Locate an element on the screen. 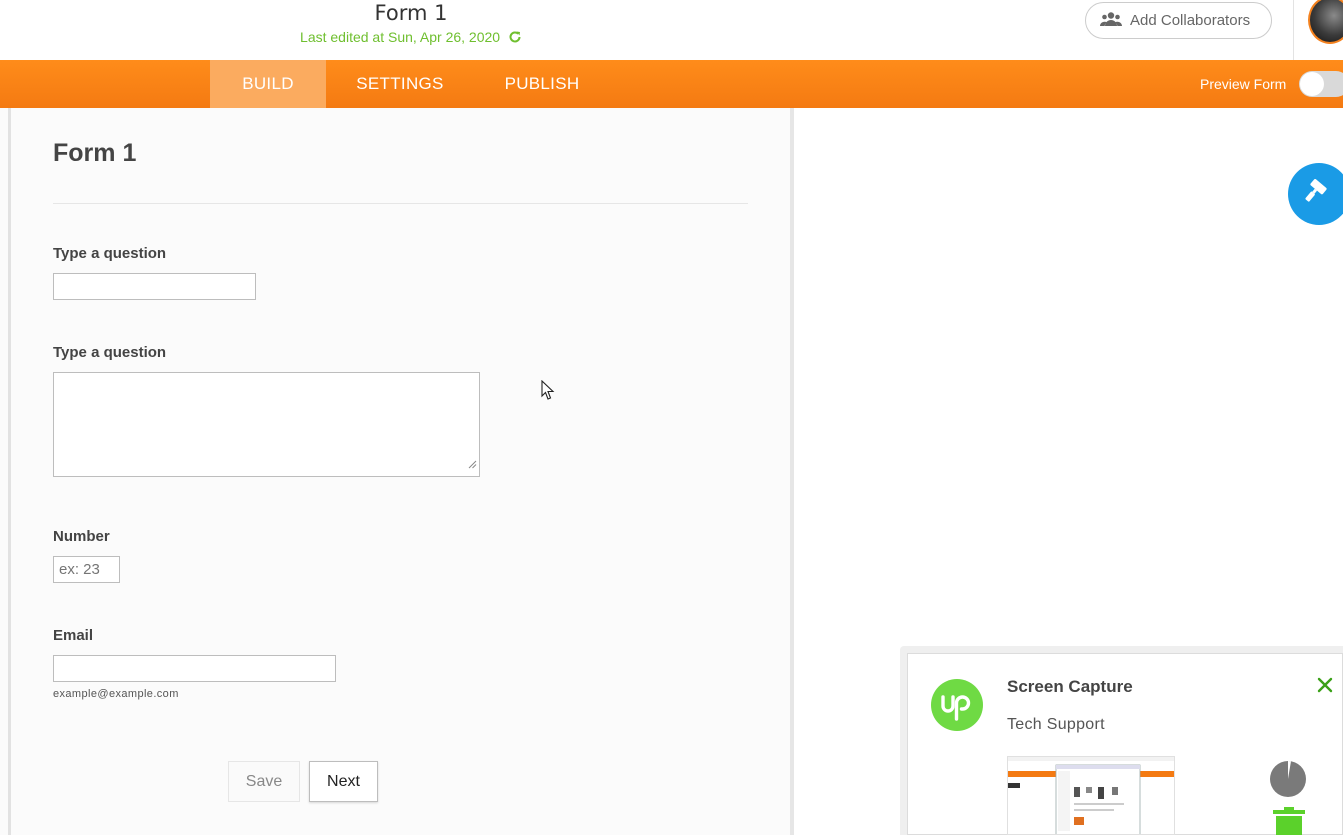  paint-roller-icon is located at coordinates (1314, 194).